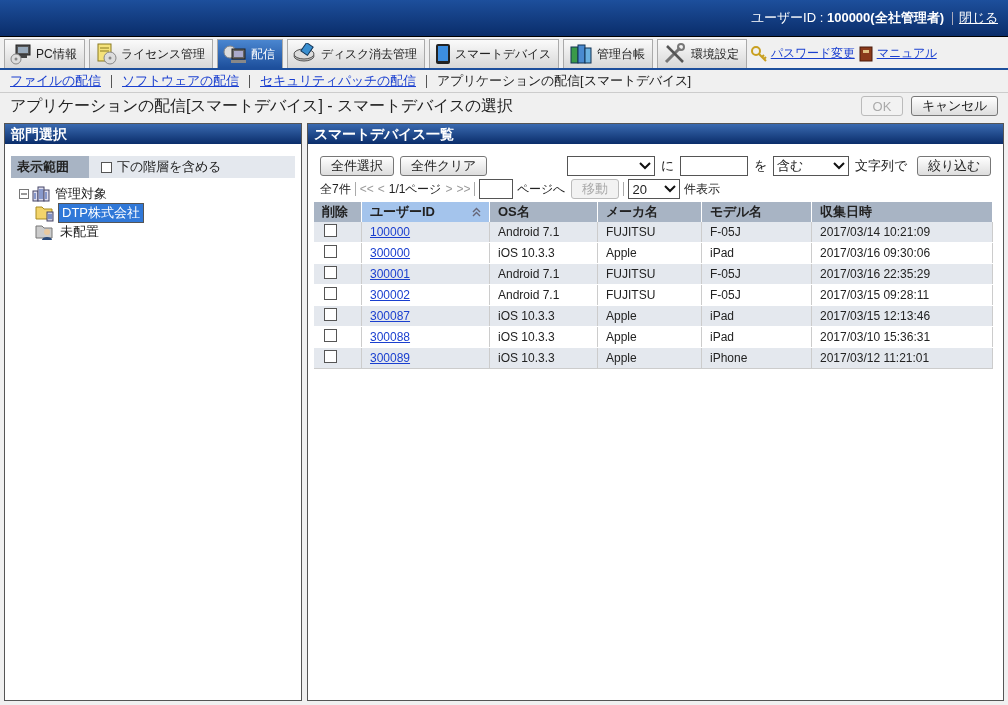 Image resolution: width=1008 pixels, height=705 pixels. I want to click on user-id-link: 300002, so click(390, 295).